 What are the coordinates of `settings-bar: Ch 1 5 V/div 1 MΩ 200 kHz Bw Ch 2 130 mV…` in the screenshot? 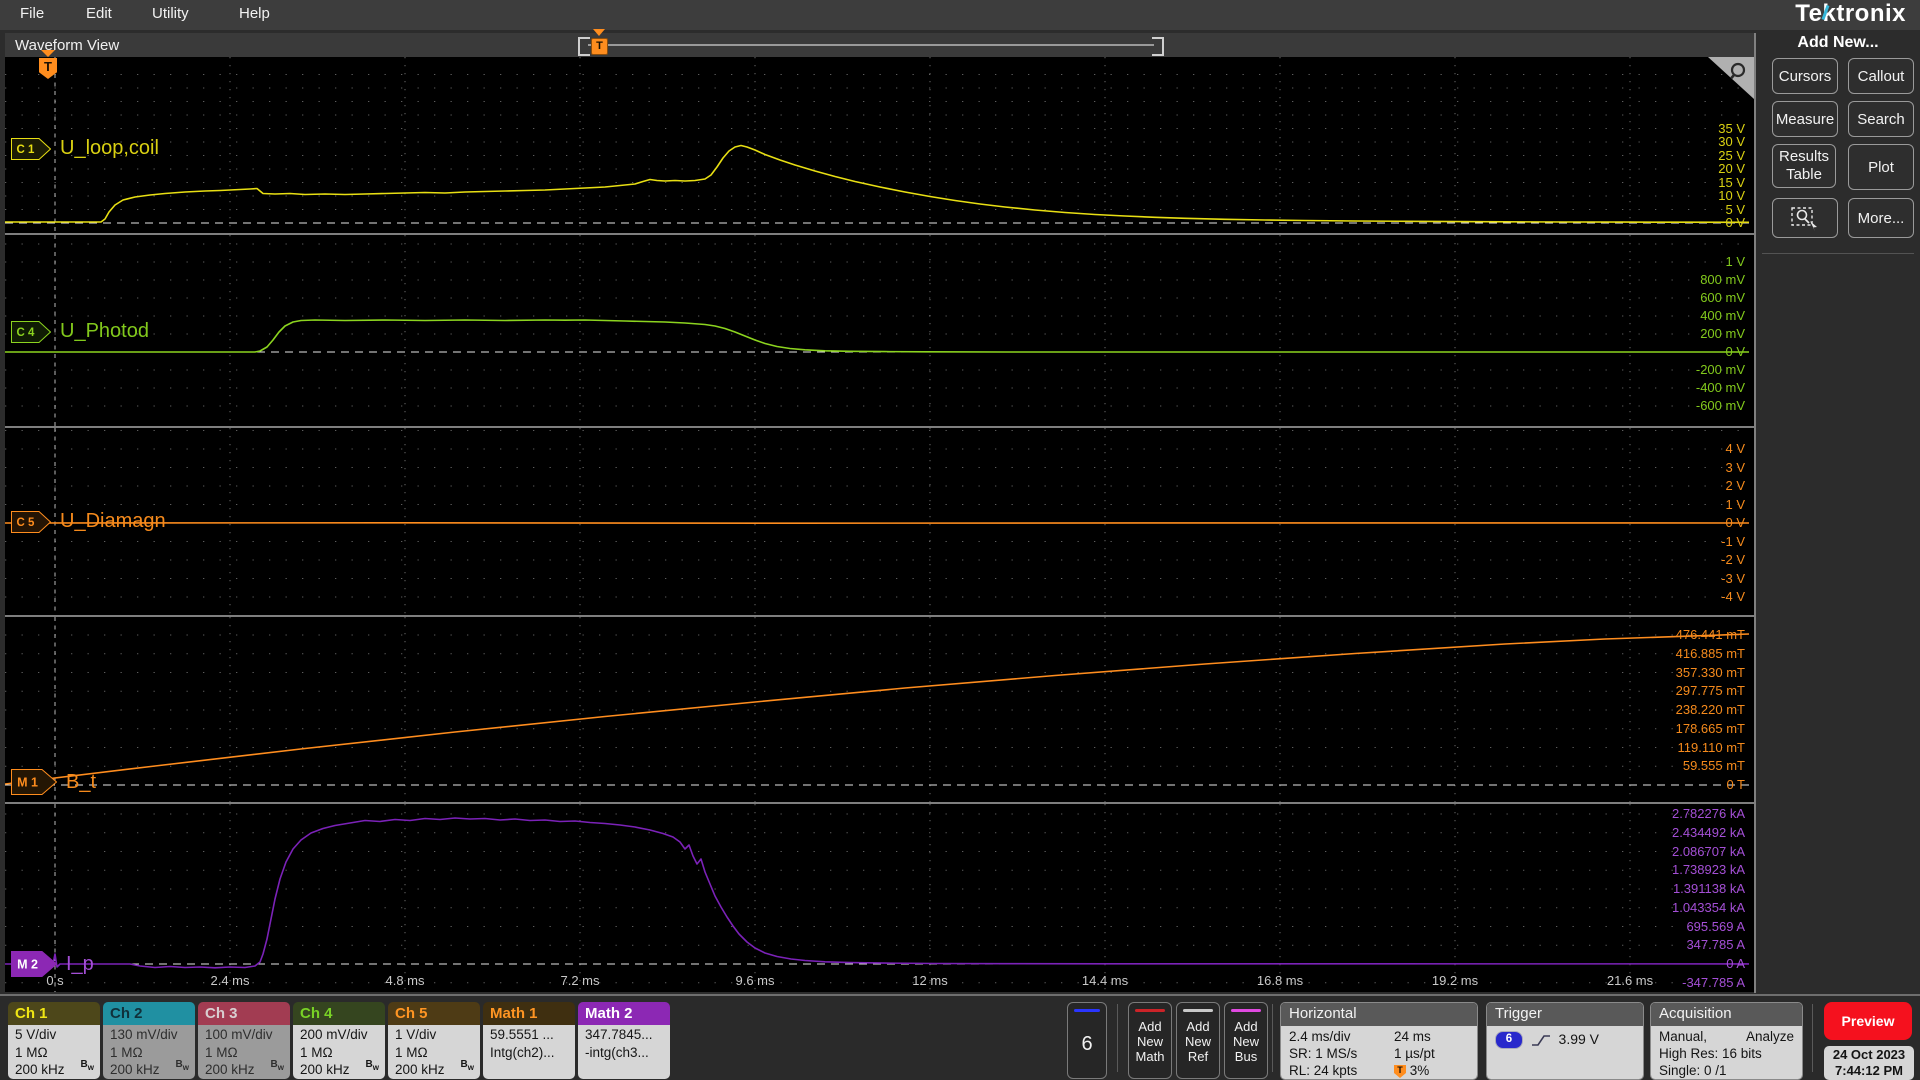 It's located at (960, 1037).